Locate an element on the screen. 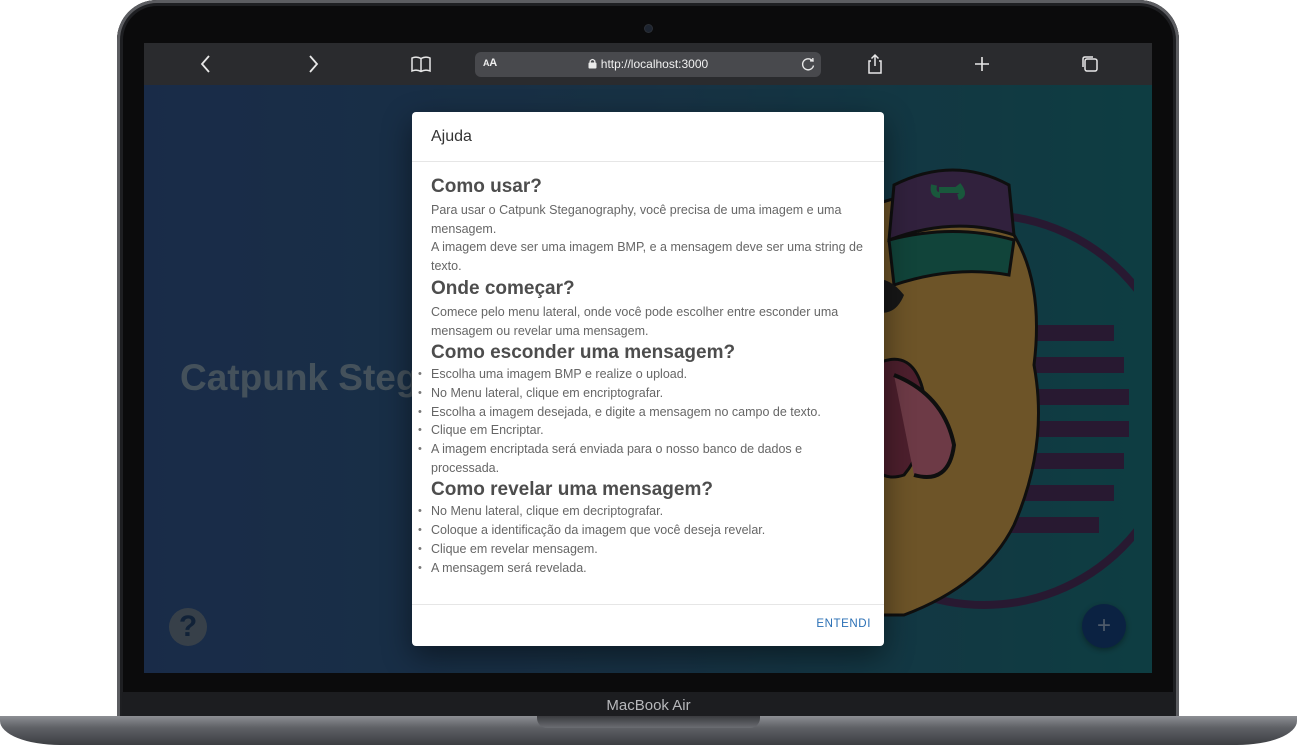  url-display: http://localhost:3000 is located at coordinates (648, 64).